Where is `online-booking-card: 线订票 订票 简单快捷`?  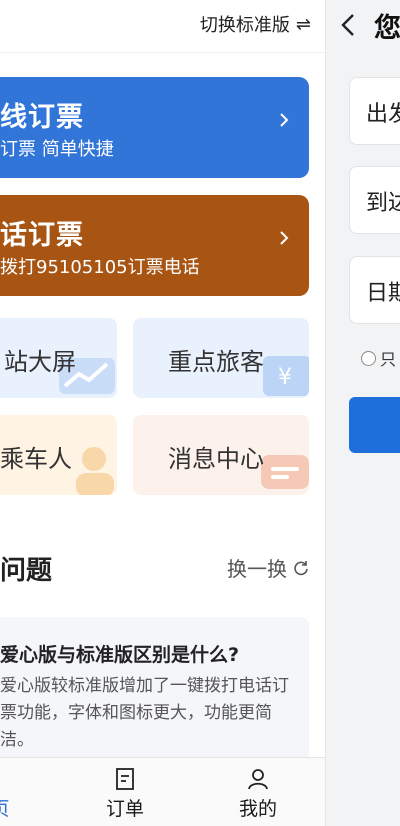 online-booking-card: 线订票 订票 简单快捷 is located at coordinates (154, 127).